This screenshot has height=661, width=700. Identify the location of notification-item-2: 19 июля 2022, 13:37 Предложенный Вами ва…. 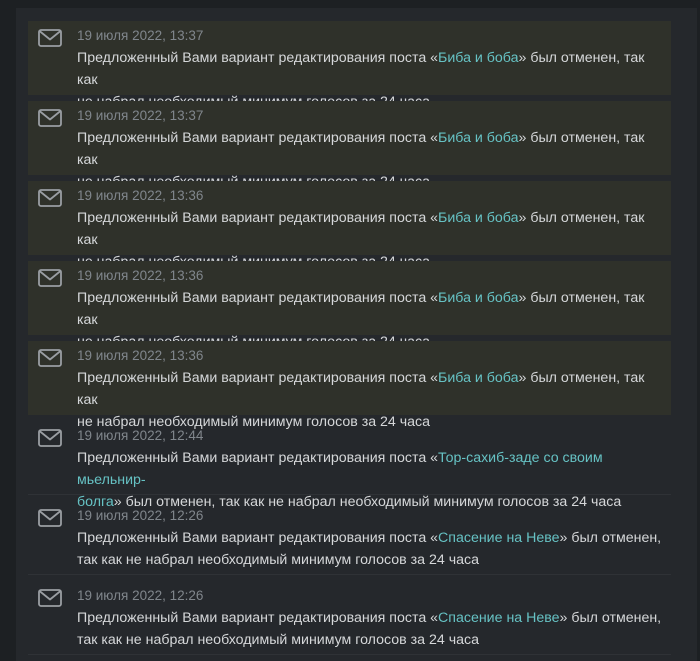
(349, 145).